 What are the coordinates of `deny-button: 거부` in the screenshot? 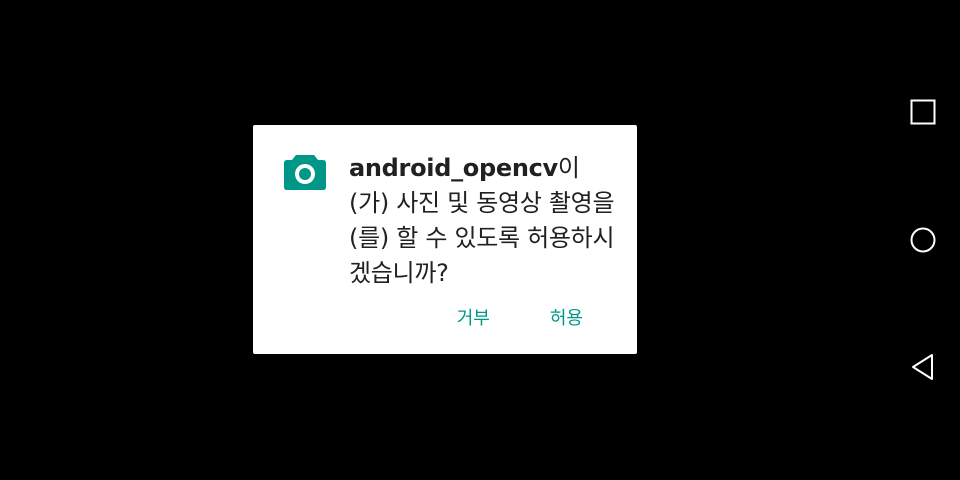 It's located at (473, 317).